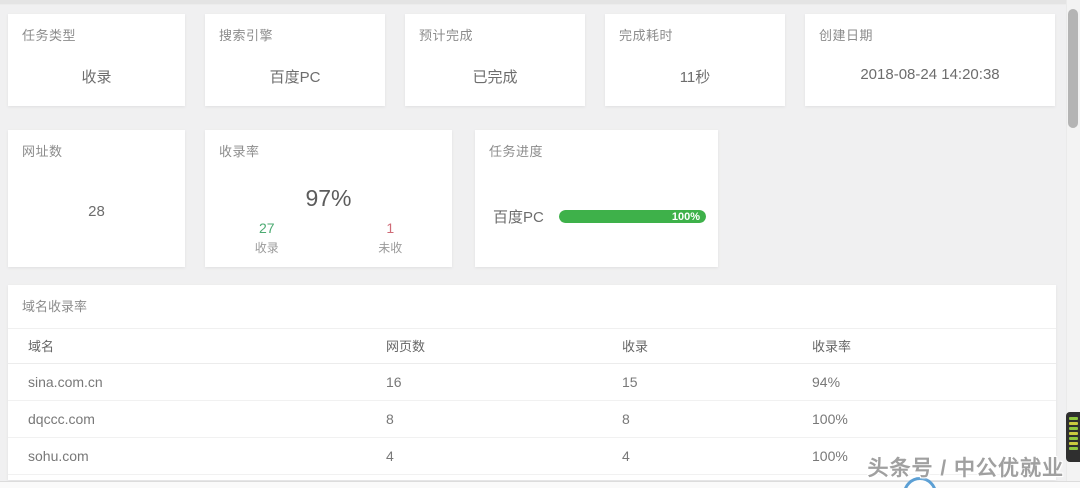 Image resolution: width=1080 pixels, height=488 pixels. I want to click on task-progress-label: 任务进度, so click(516, 151).